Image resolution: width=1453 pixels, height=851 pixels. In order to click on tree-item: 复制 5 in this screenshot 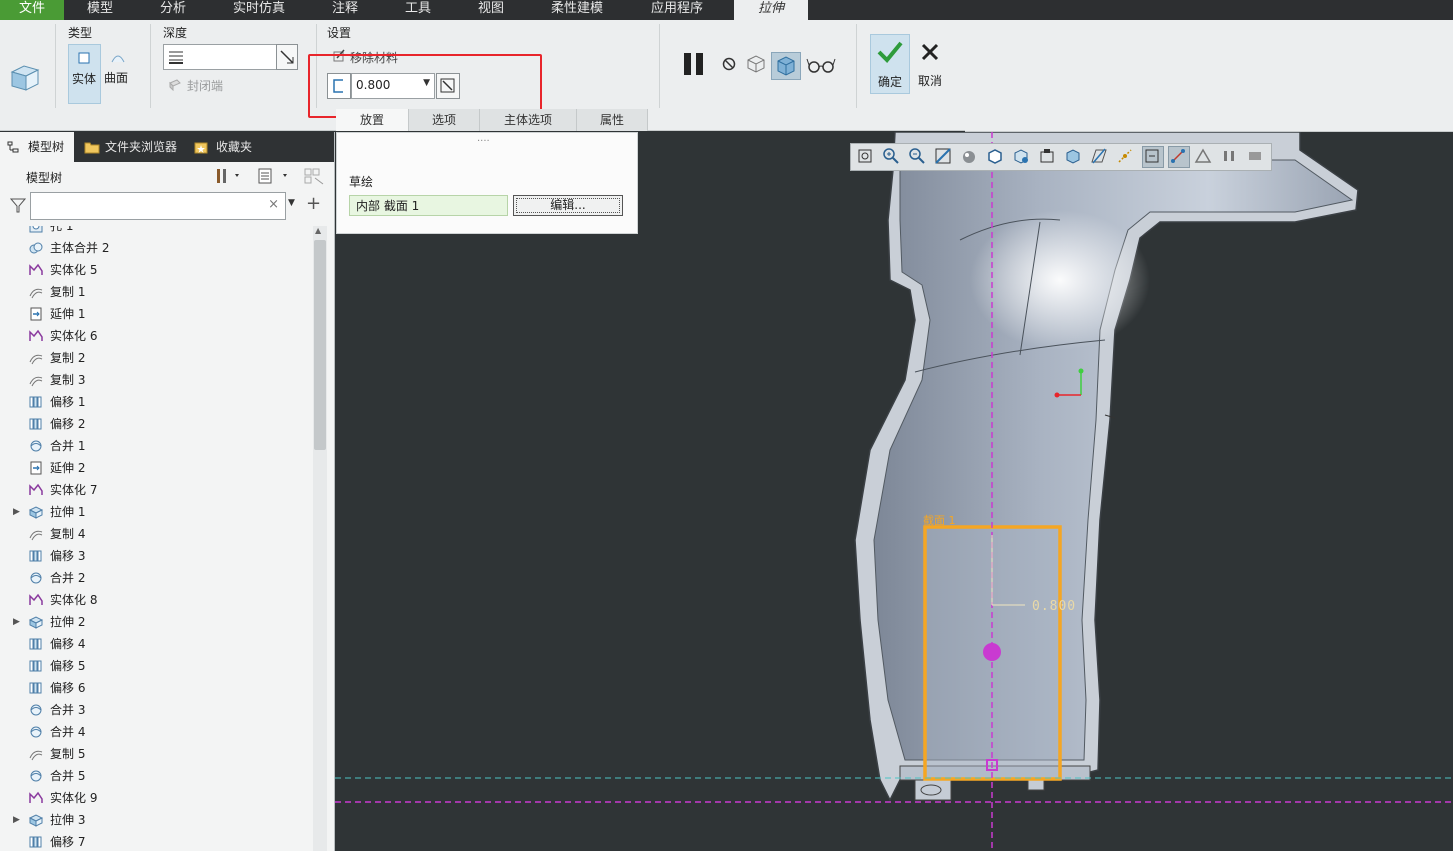, I will do `click(156, 754)`.